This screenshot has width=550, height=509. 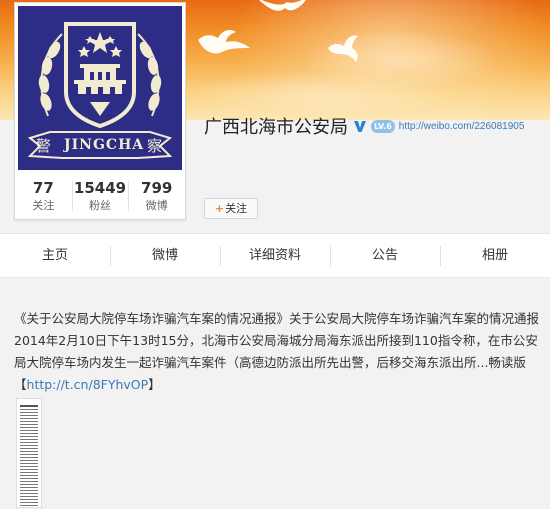 I want to click on tab-album: 相册, so click(x=495, y=255).